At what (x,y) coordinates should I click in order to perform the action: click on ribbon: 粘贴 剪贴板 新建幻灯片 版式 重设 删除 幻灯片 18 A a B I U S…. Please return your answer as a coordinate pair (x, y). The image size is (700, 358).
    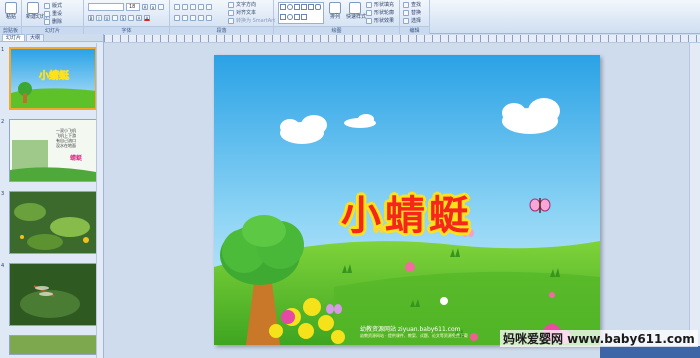
    Looking at the image, I should click on (350, 17).